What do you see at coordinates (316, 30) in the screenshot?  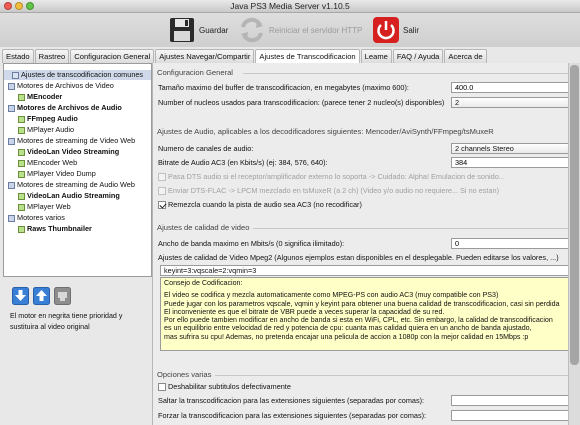 I see `restart-http-label: Reiniciar el servidor HTTP` at bounding box center [316, 30].